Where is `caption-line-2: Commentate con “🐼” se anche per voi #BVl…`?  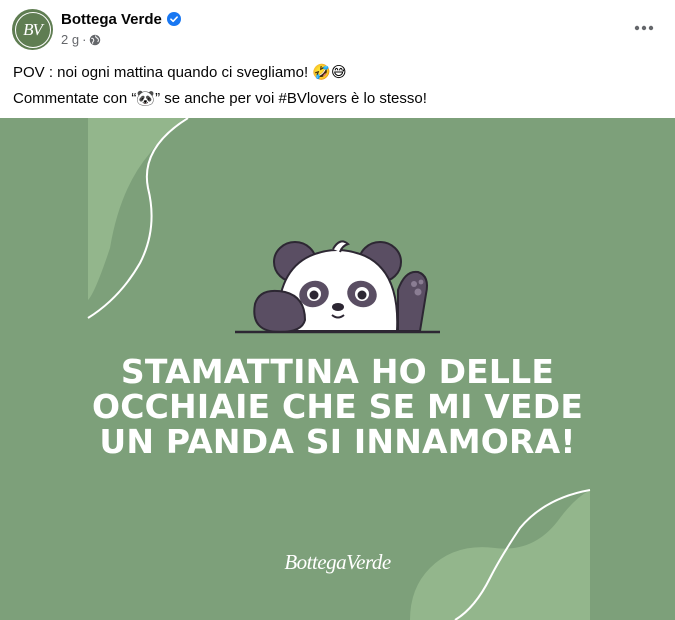 caption-line-2: Commentate con “🐼” se anche per voi #BVl… is located at coordinates (338, 99).